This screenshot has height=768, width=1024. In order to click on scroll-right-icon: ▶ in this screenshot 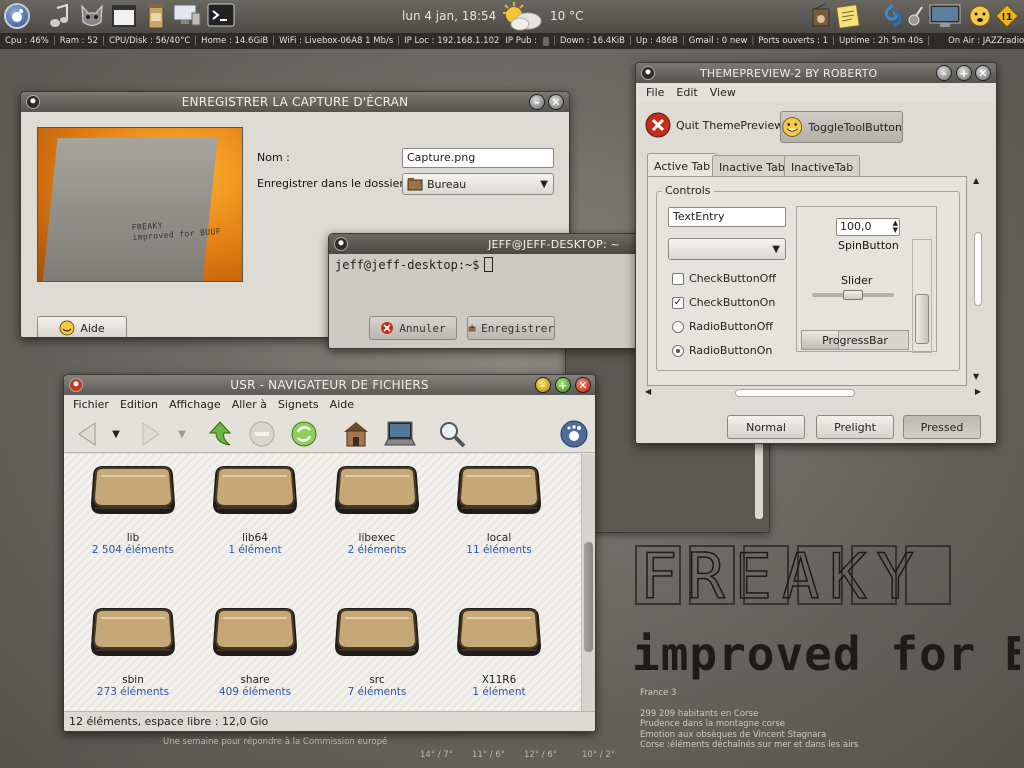, I will do `click(978, 391)`.